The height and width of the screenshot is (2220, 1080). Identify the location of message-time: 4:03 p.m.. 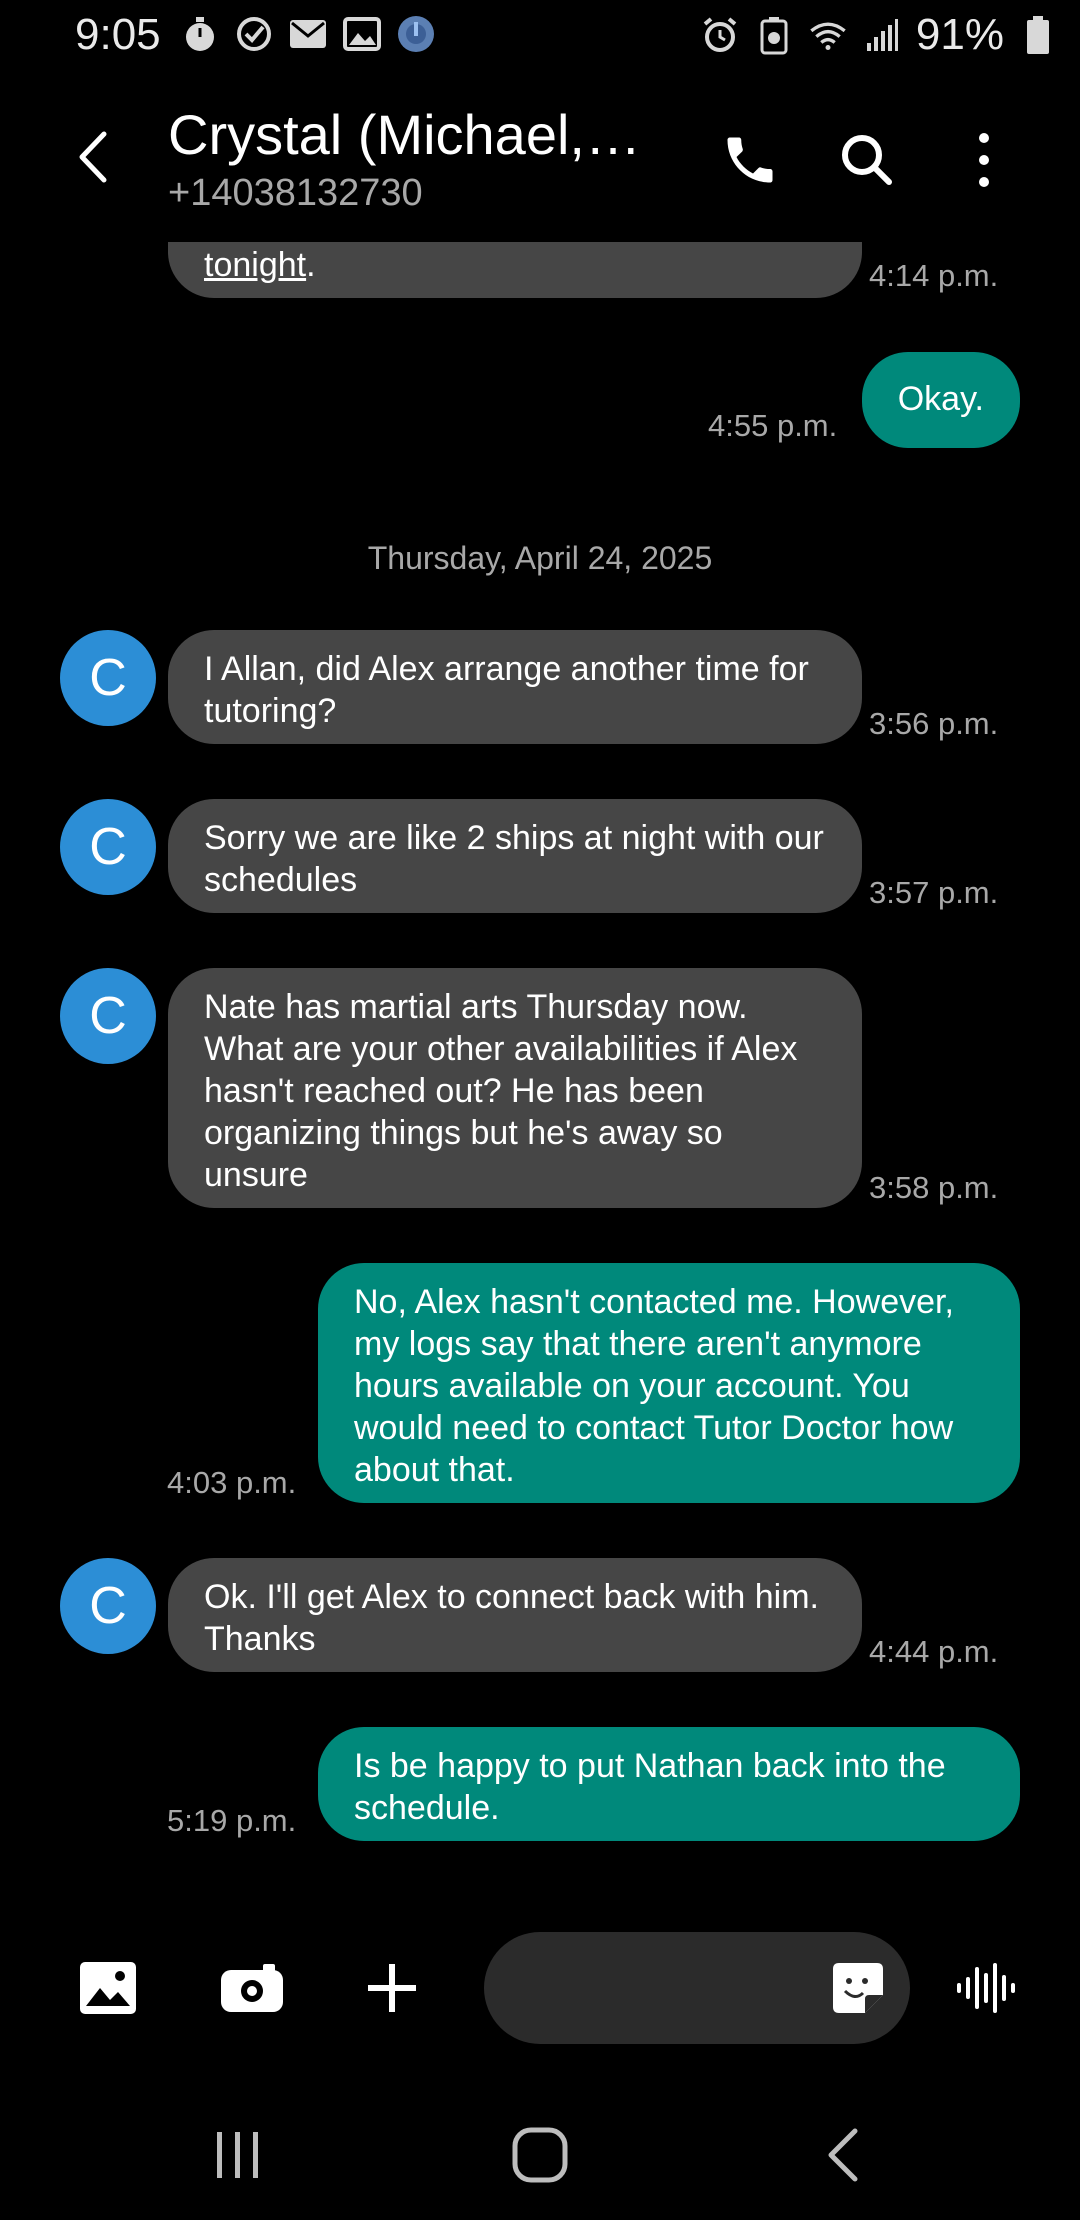
(232, 1482).